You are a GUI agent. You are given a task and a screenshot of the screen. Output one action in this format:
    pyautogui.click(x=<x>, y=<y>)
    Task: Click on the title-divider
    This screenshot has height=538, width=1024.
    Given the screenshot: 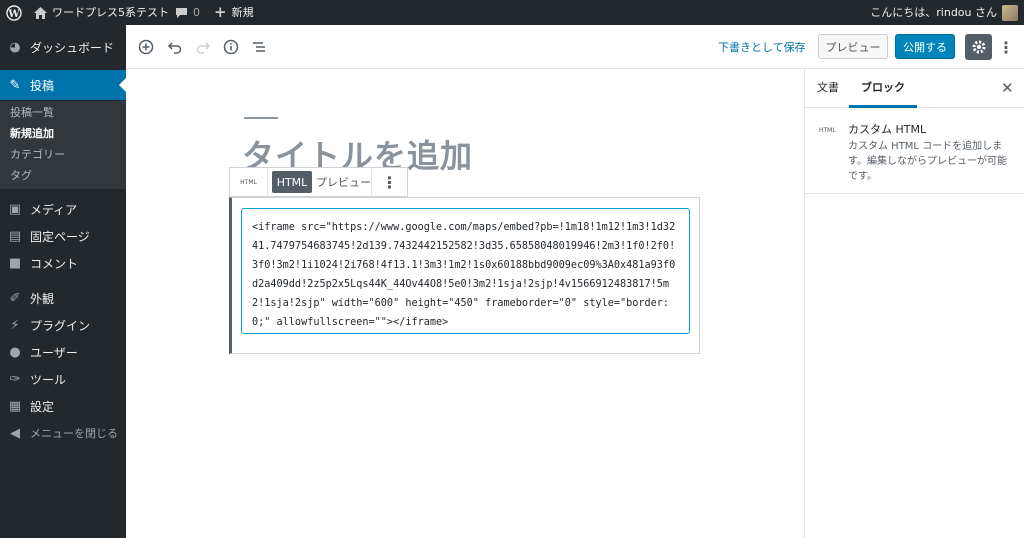 What is the action you would take?
    pyautogui.click(x=261, y=118)
    